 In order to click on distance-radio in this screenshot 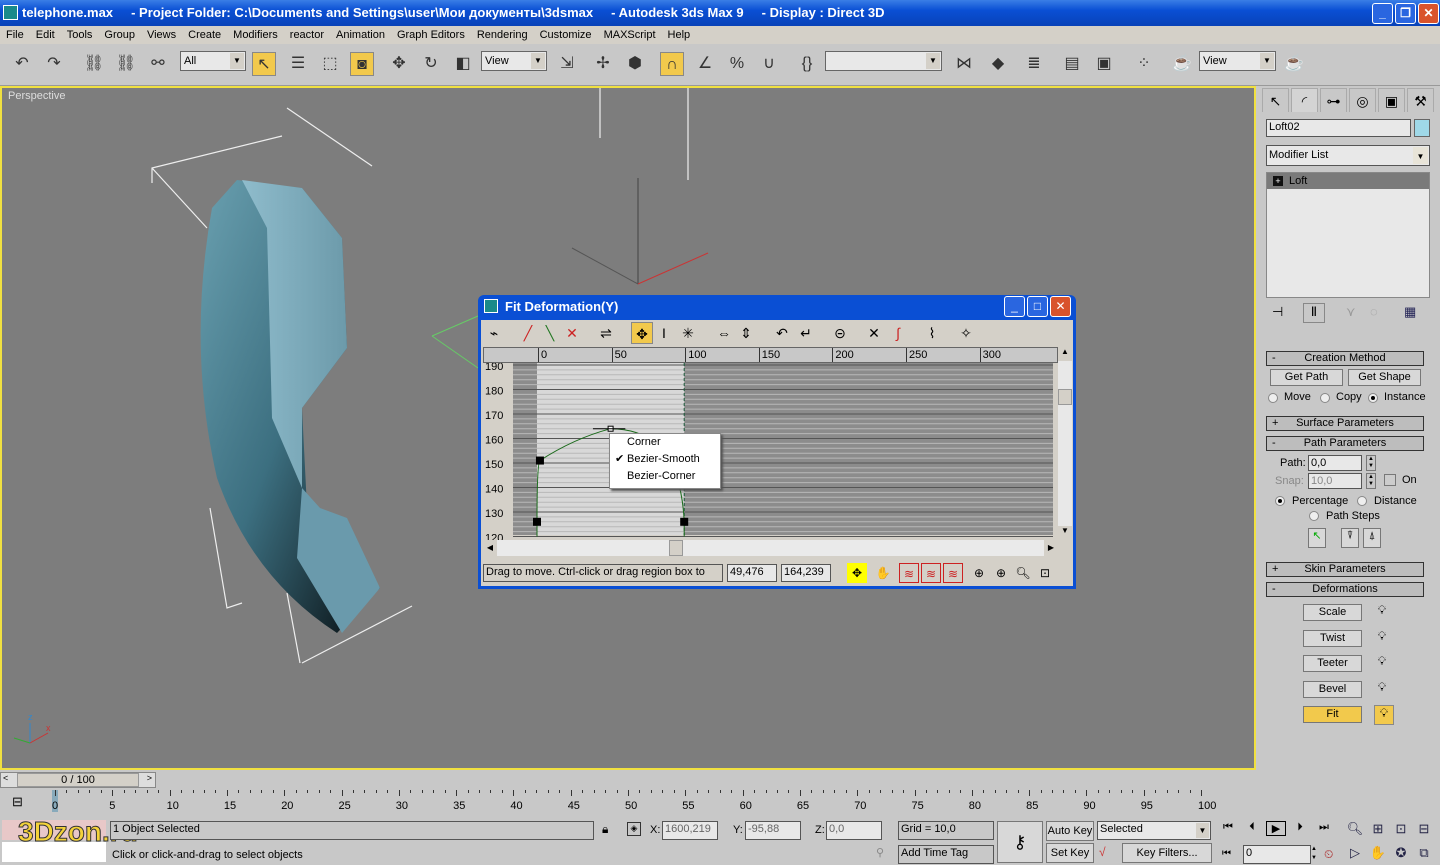, I will do `click(1362, 501)`.